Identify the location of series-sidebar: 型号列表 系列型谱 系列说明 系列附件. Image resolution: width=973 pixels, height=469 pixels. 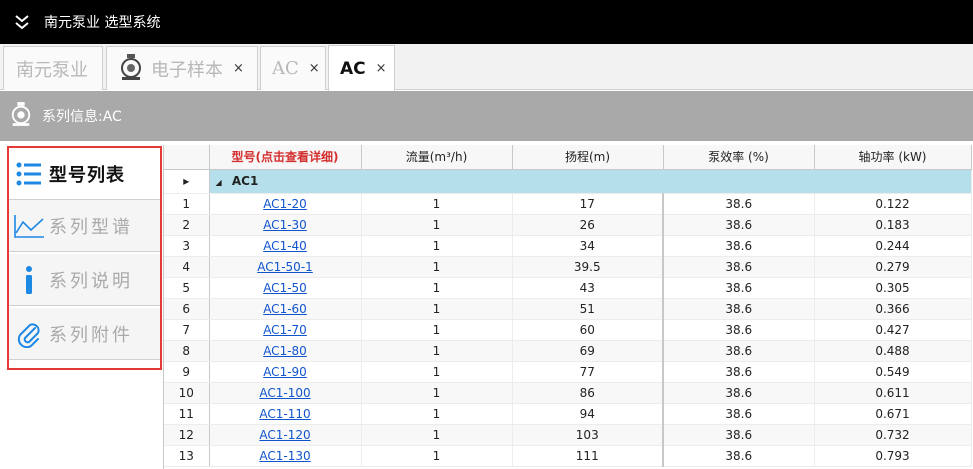
(84, 258).